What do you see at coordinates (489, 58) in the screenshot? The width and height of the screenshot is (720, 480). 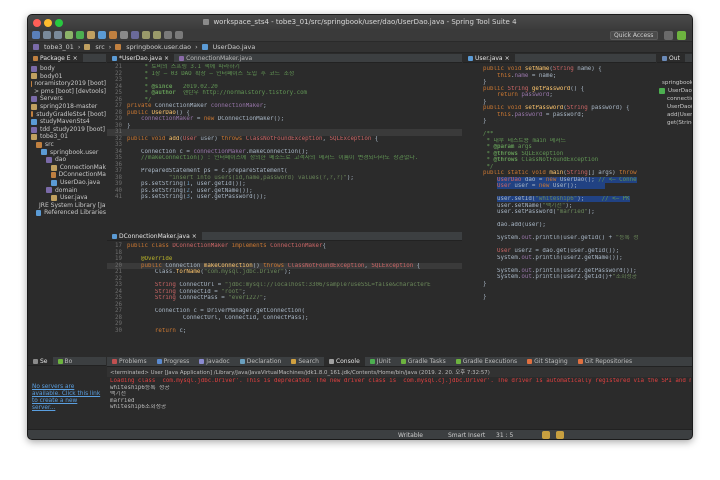 I see `tab-user: User.java ×` at bounding box center [489, 58].